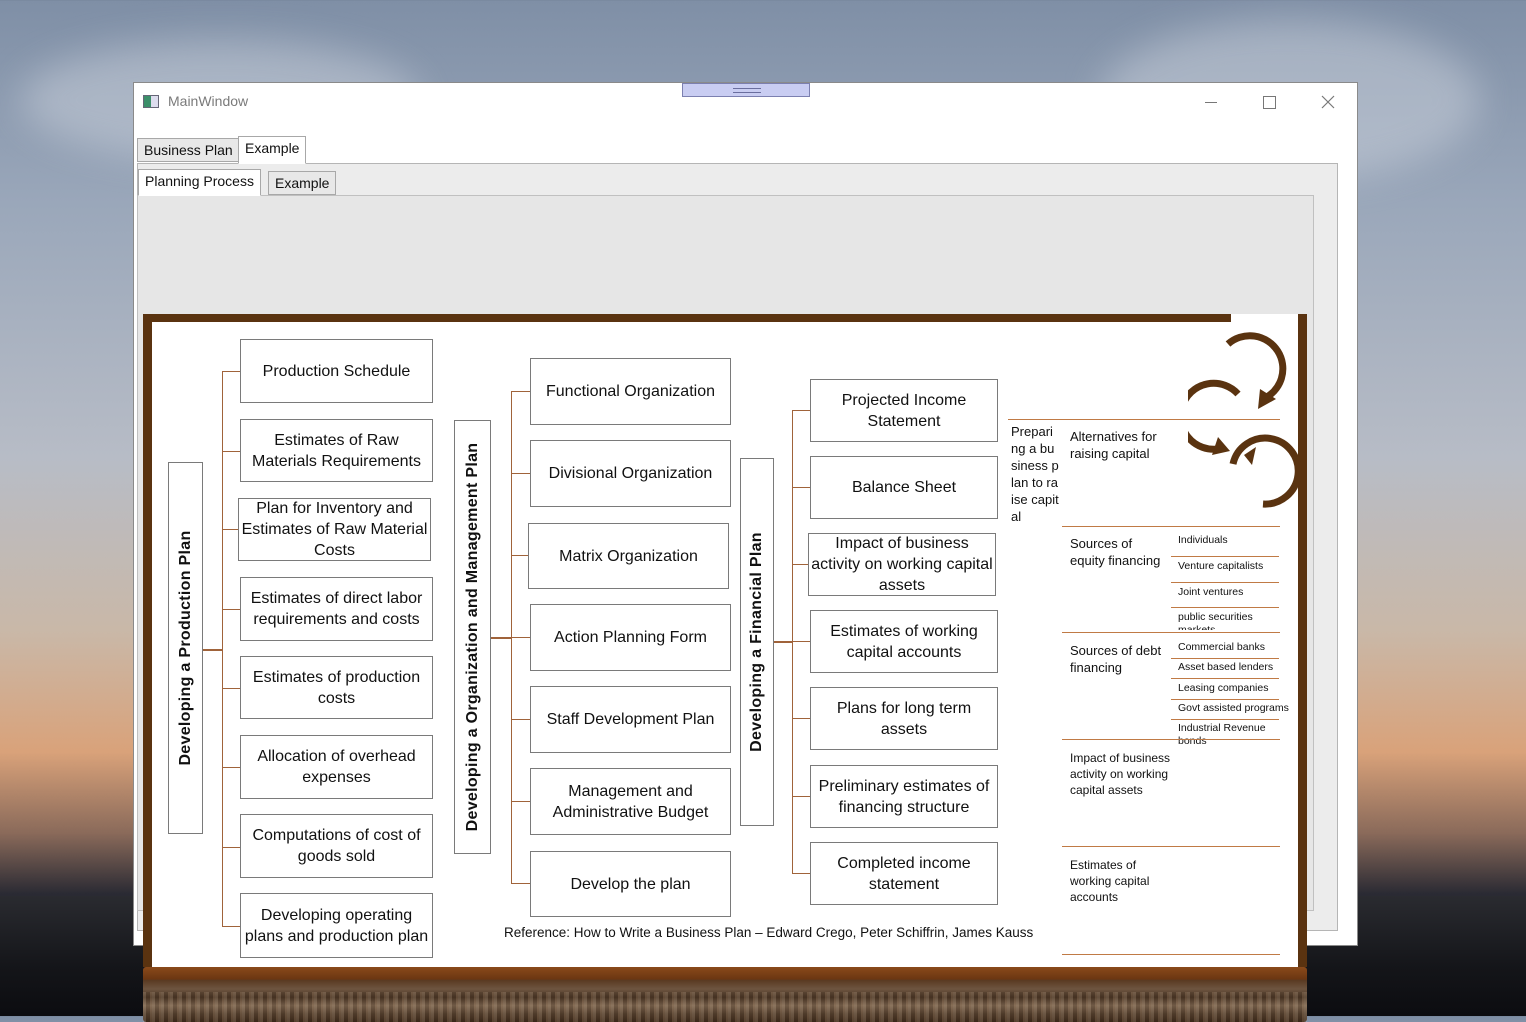  What do you see at coordinates (1221, 647) in the screenshot?
I see `debt-item: Commercial banks` at bounding box center [1221, 647].